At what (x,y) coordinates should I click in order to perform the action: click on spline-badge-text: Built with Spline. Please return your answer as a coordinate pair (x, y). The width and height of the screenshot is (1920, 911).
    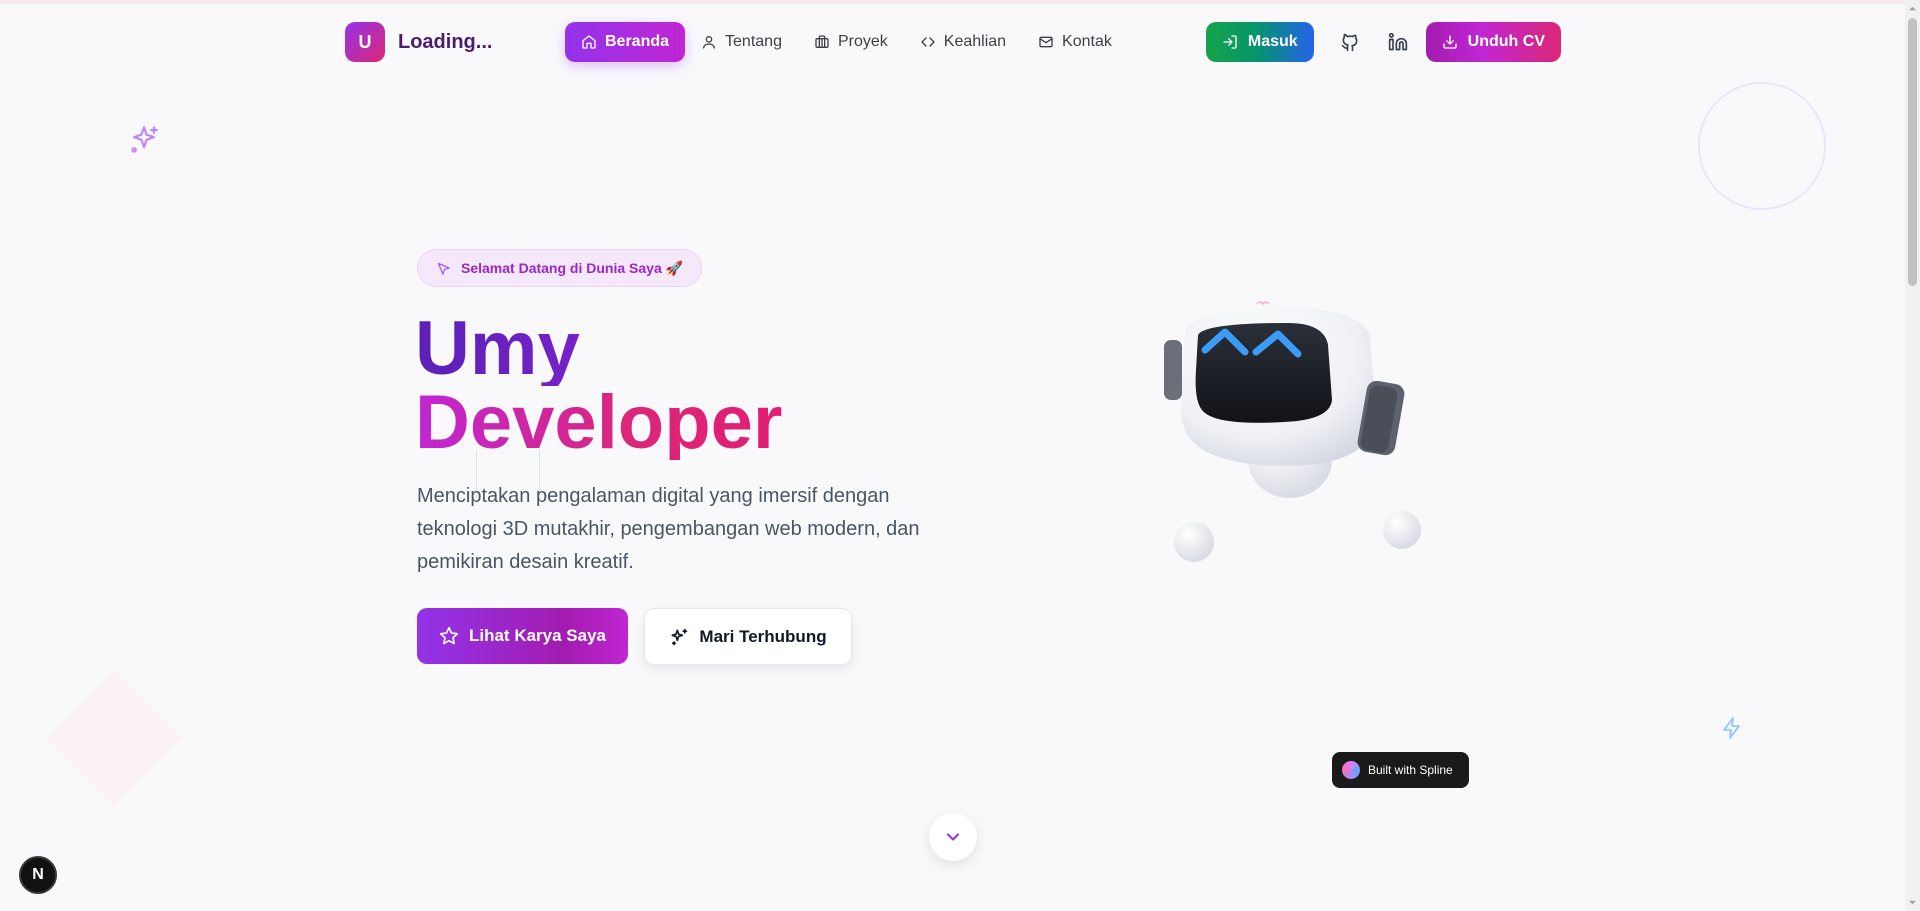
    Looking at the image, I should click on (1410, 770).